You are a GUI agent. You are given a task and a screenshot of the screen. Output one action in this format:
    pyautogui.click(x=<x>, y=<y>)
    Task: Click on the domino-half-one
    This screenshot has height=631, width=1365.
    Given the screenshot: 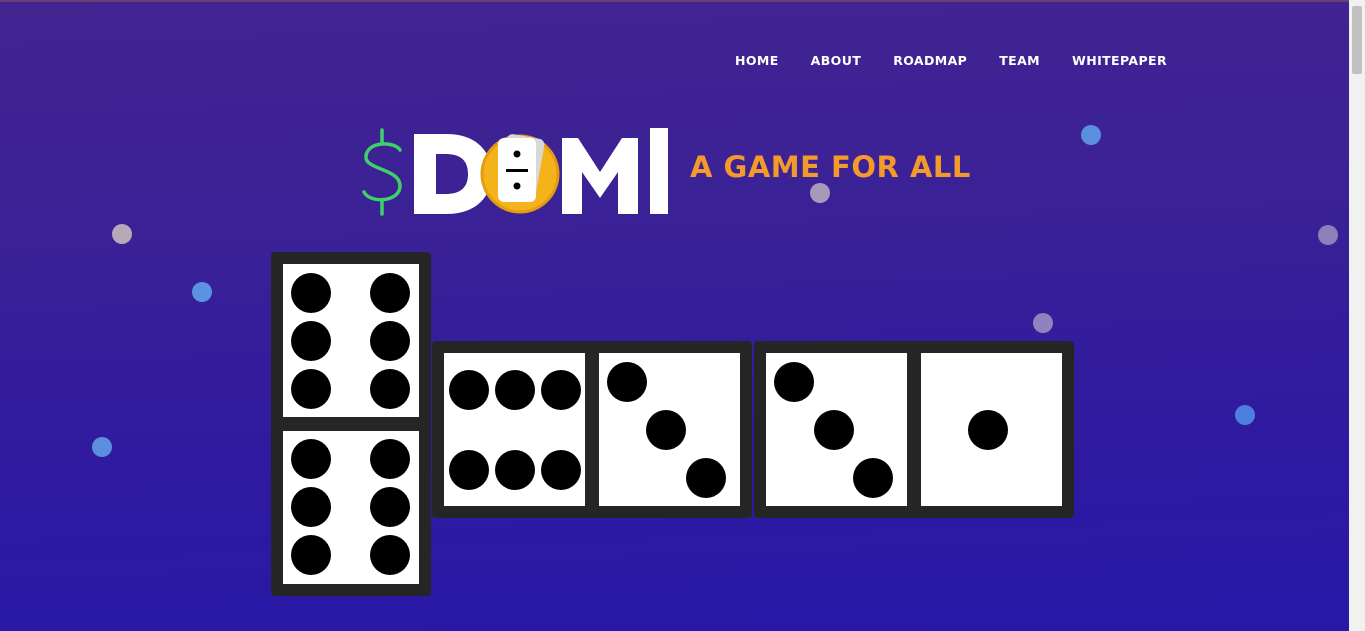 What is the action you would take?
    pyautogui.click(x=991, y=429)
    